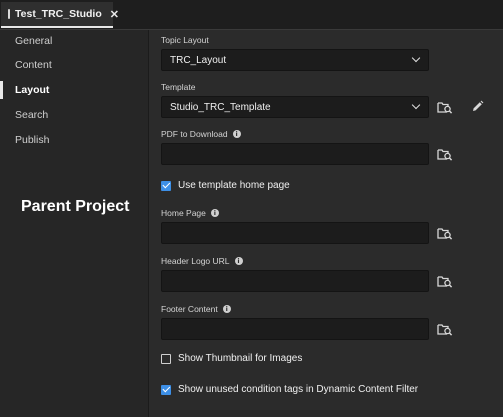  What do you see at coordinates (166, 358) in the screenshot?
I see `show-thumbnail-checkbox` at bounding box center [166, 358].